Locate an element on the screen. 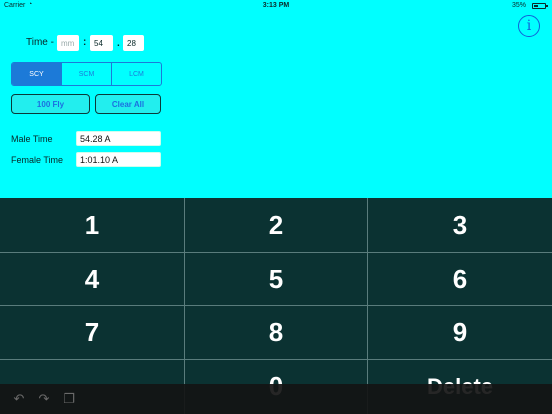  male-time-value: 54.28 A is located at coordinates (118, 138).